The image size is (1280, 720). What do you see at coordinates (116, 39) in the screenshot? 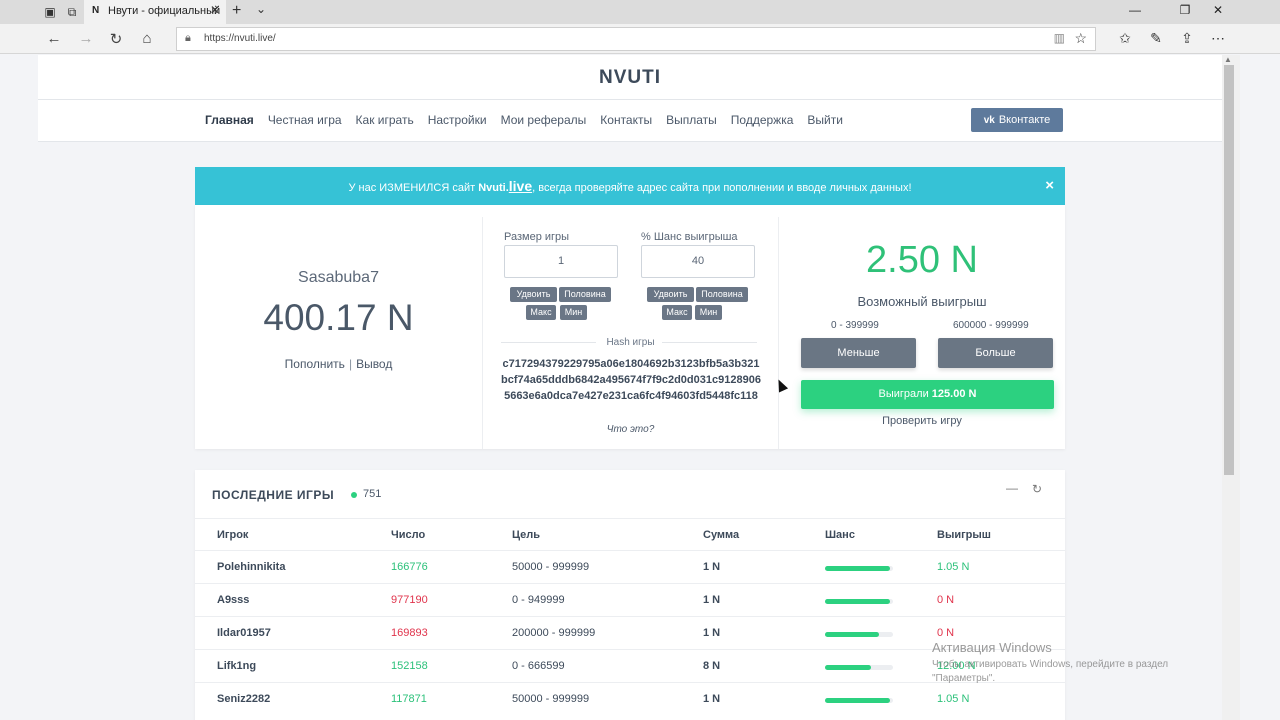
I see `reload-icon: ↻` at bounding box center [116, 39].